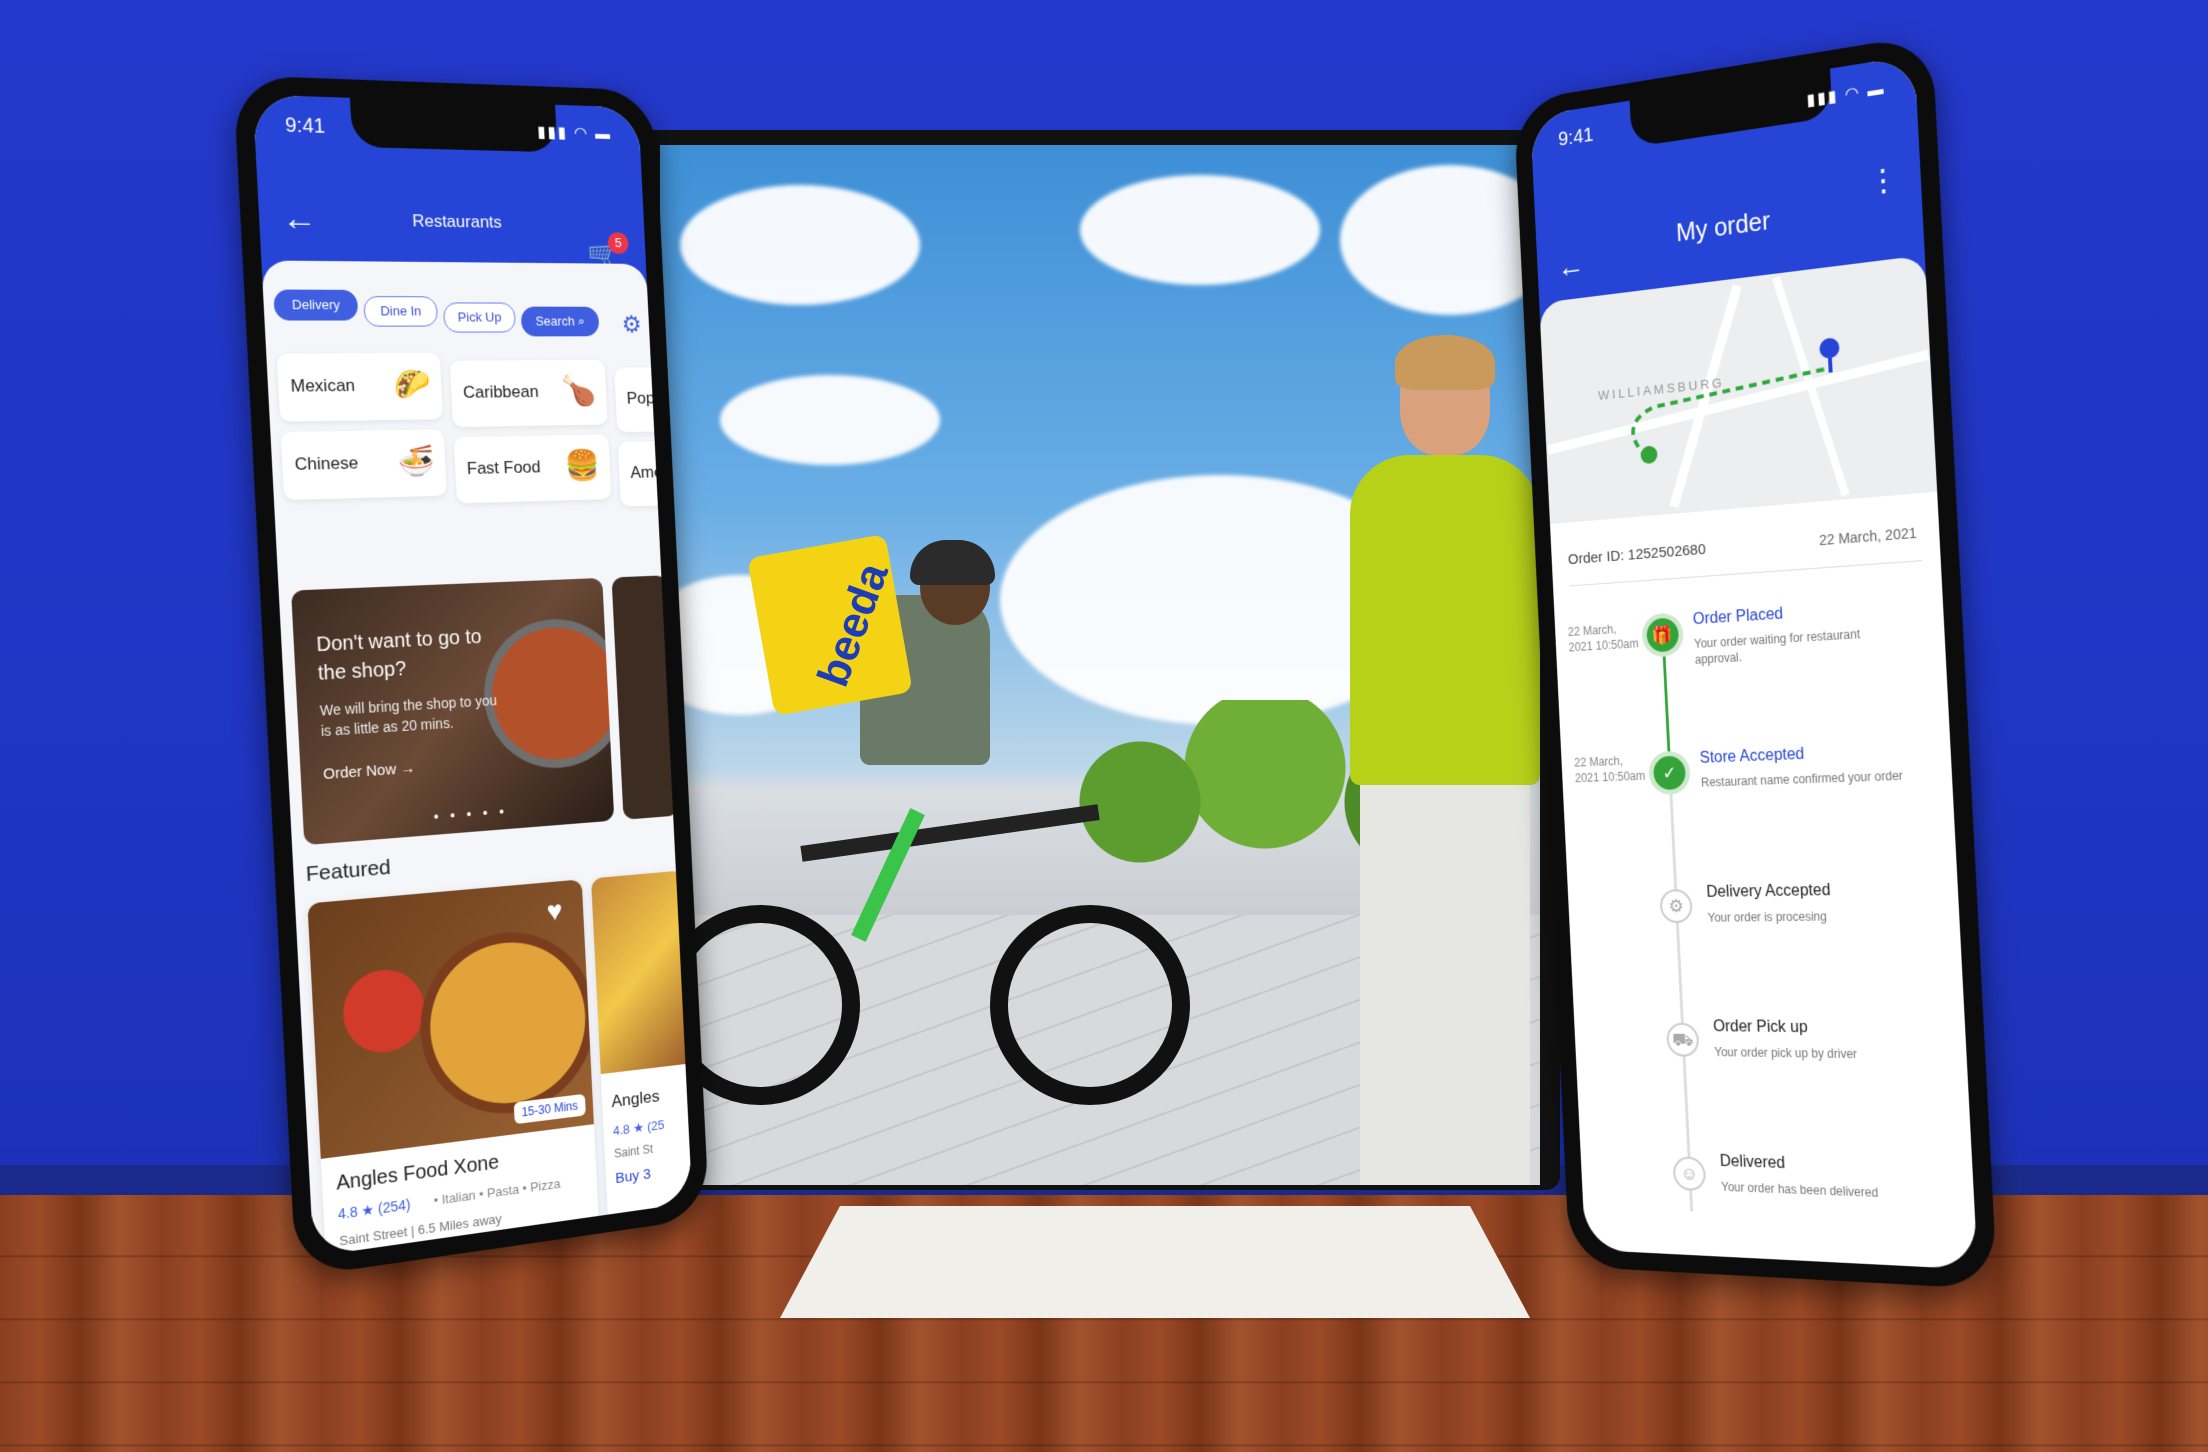  What do you see at coordinates (633, 1151) in the screenshot?
I see `restaurant-location: Saint St` at bounding box center [633, 1151].